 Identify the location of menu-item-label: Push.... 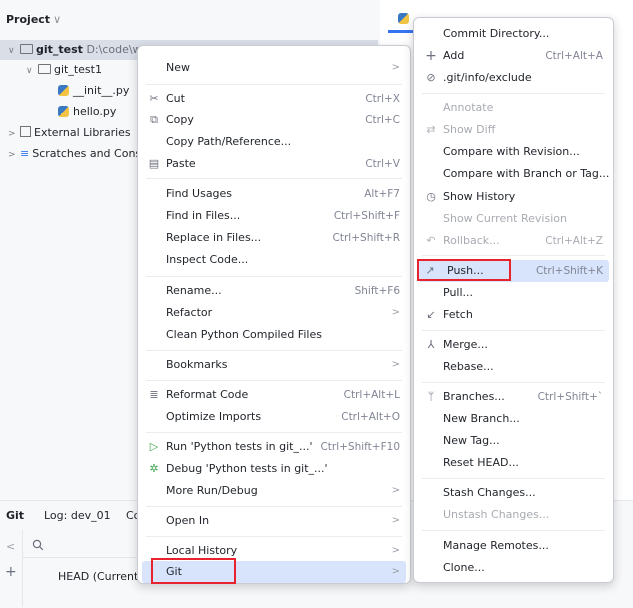
(465, 270).